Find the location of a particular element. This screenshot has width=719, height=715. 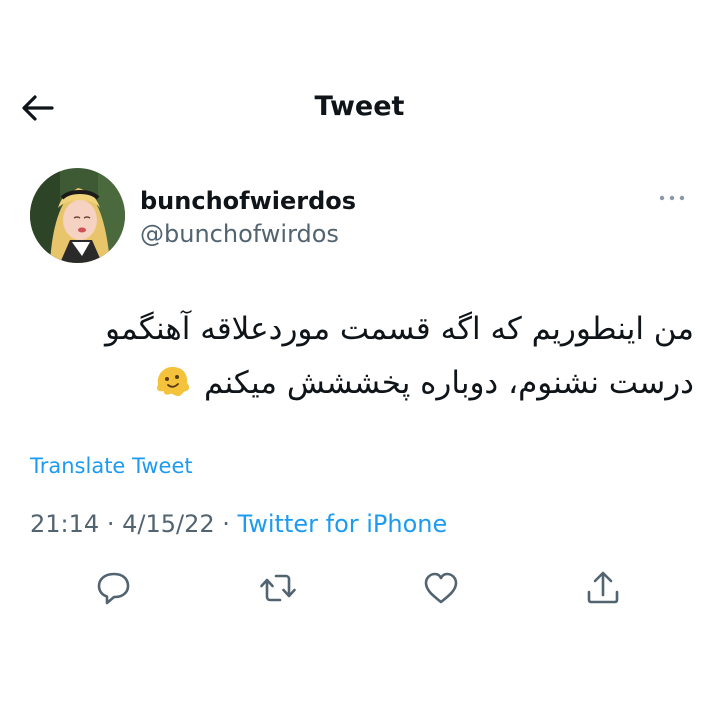

reply-button is located at coordinates (114, 588).